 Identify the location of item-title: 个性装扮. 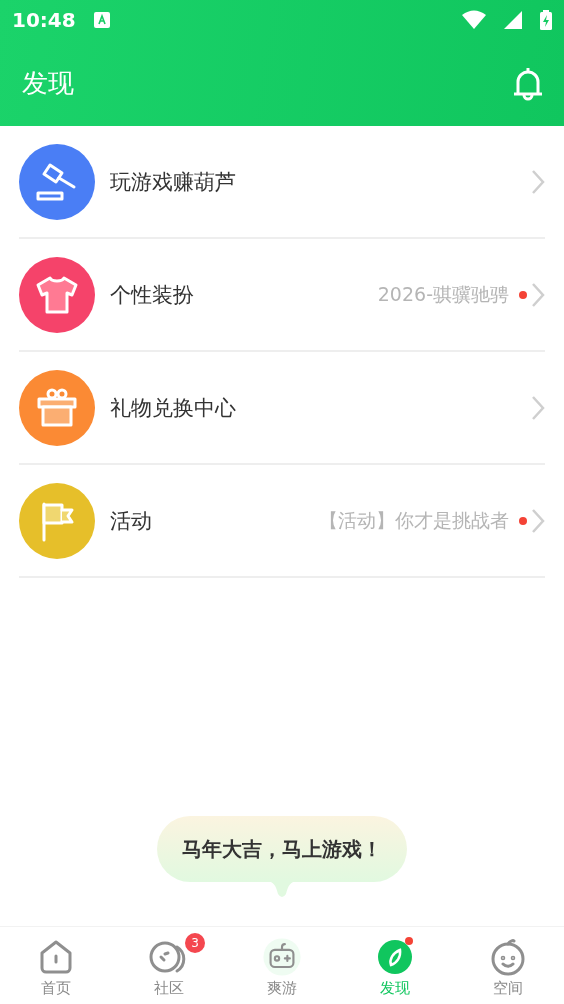
(152, 295).